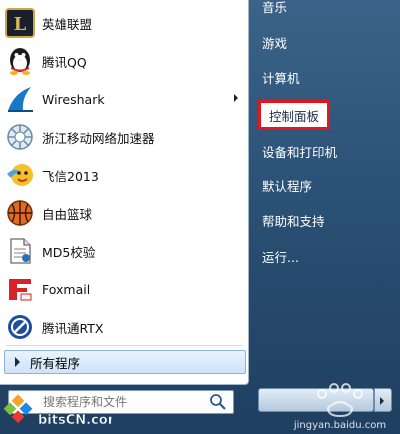  I want to click on program-fetion: 飞信2013, so click(124, 175).